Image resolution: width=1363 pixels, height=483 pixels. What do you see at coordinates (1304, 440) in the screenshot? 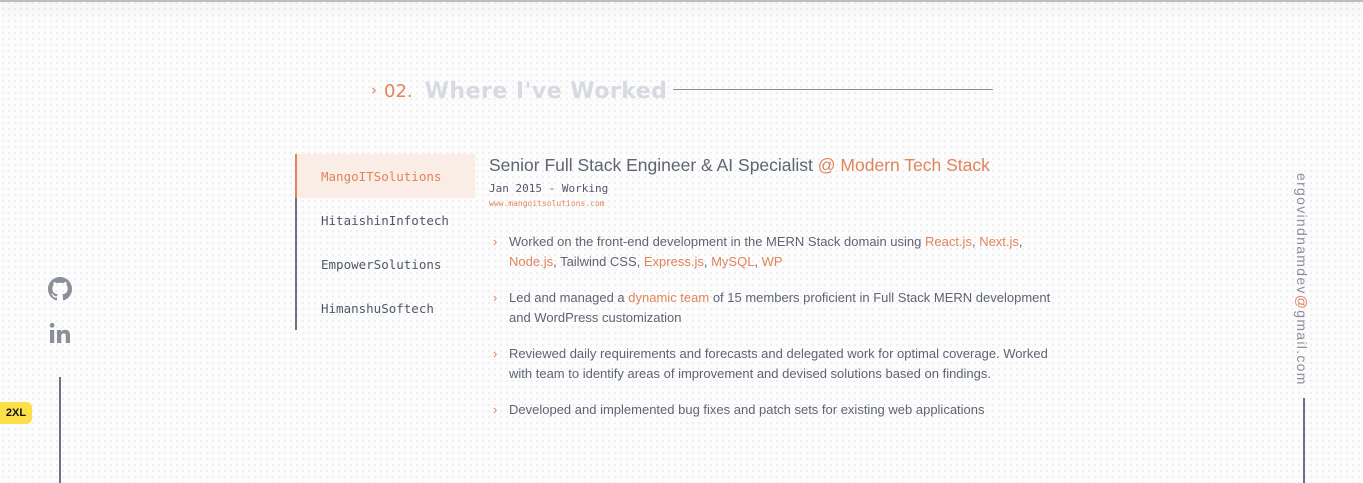
I see `email-divider-line` at bounding box center [1304, 440].